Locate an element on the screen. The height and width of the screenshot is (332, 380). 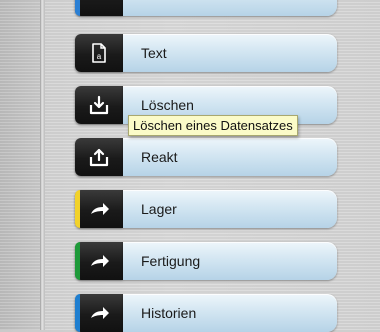
tooltip: Löschen eines Datensatzes is located at coordinates (213, 125).